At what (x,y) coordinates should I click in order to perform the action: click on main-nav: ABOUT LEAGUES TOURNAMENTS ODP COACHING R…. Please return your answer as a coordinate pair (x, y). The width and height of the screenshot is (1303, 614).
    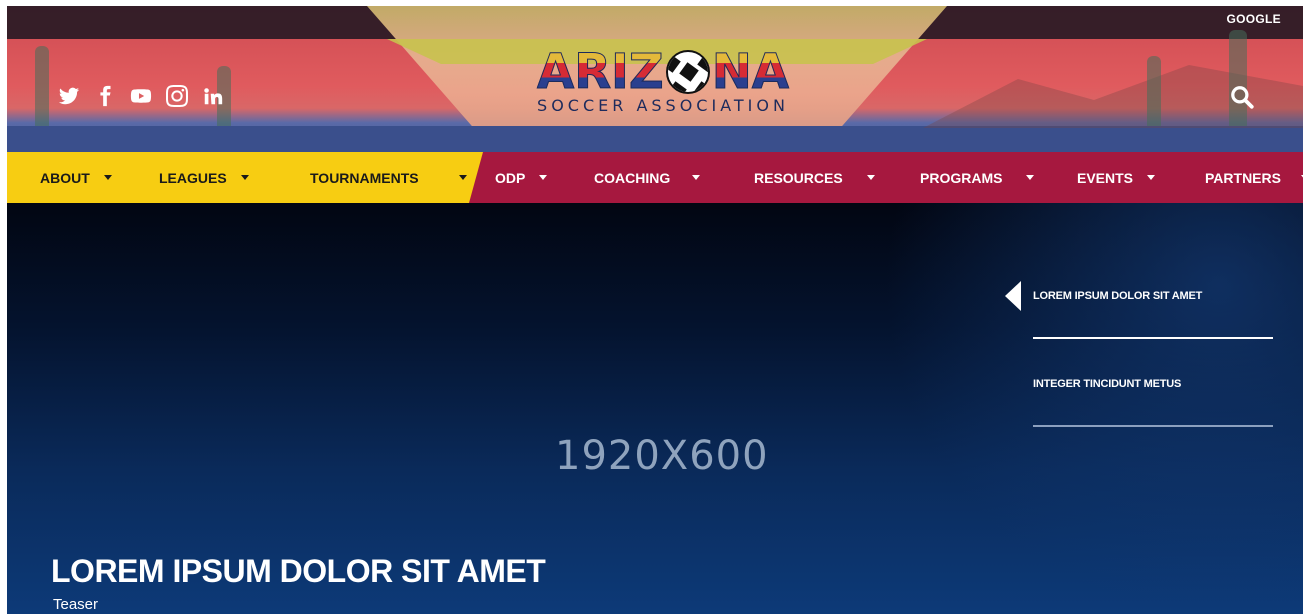
    Looking at the image, I should click on (655, 177).